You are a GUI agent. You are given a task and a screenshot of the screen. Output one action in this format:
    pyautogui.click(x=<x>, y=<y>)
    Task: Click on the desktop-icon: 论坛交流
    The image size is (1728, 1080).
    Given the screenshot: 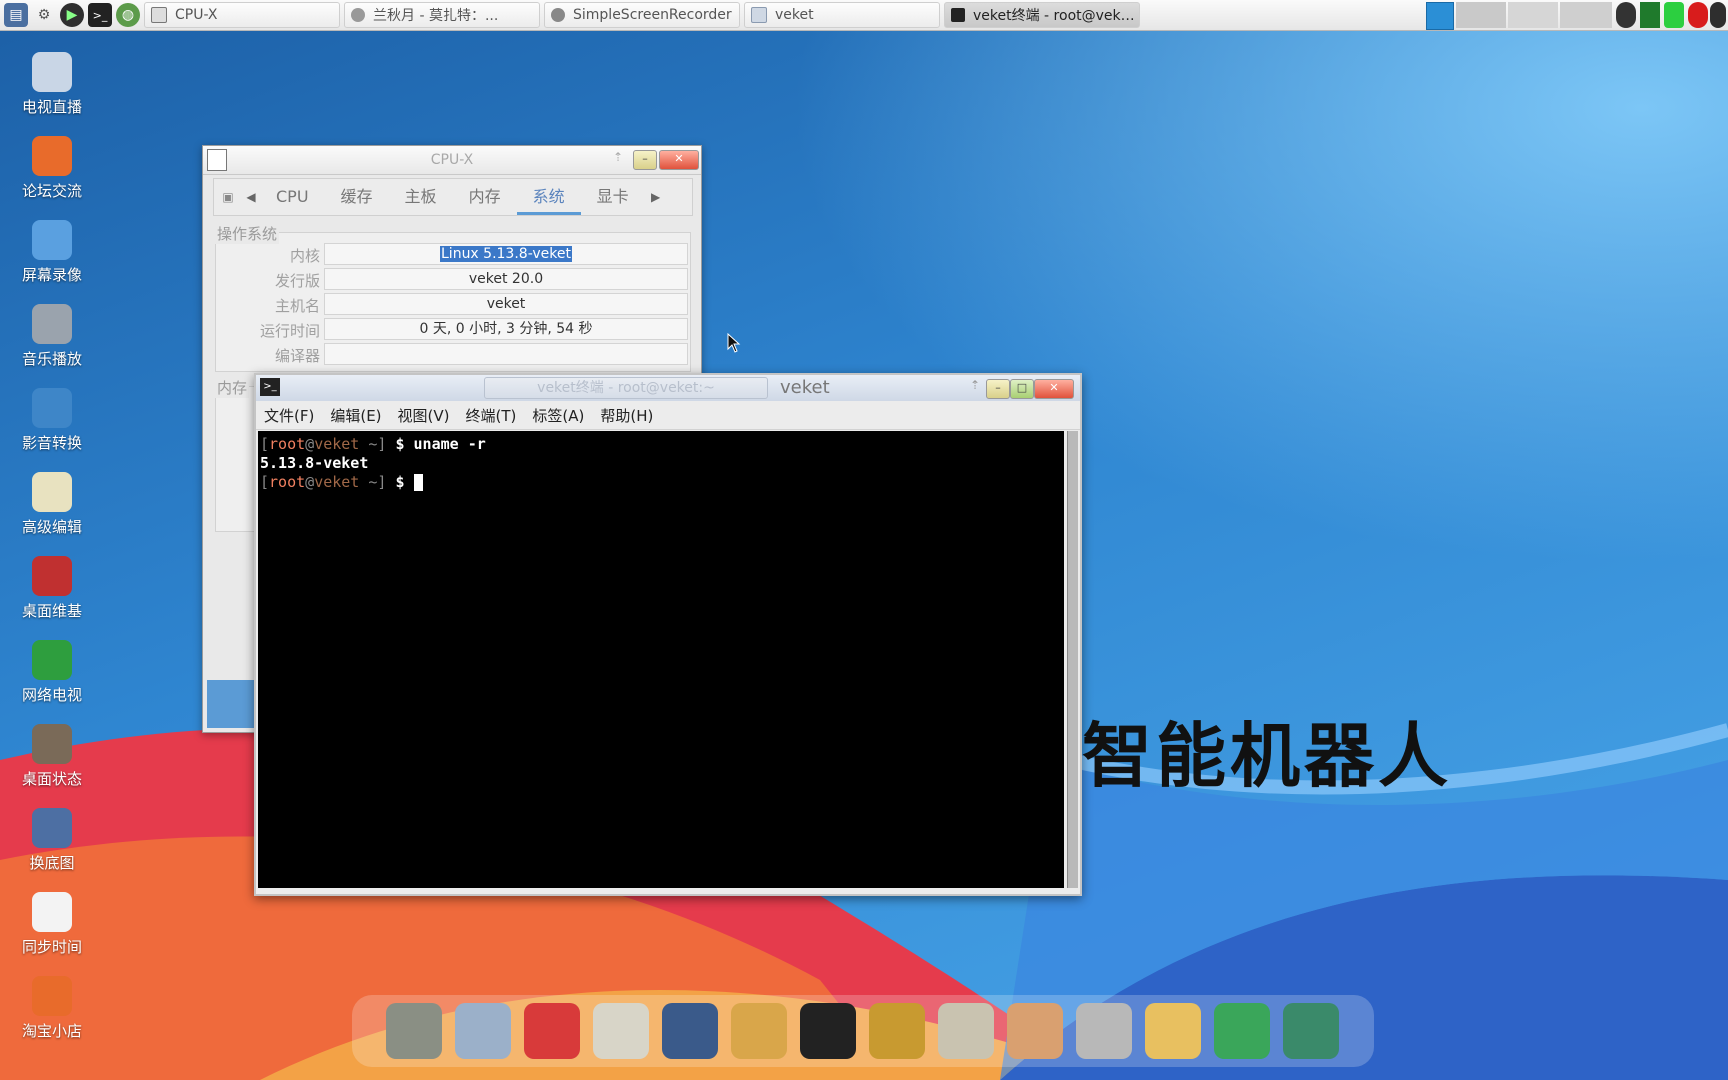 What is the action you would take?
    pyautogui.click(x=52, y=168)
    